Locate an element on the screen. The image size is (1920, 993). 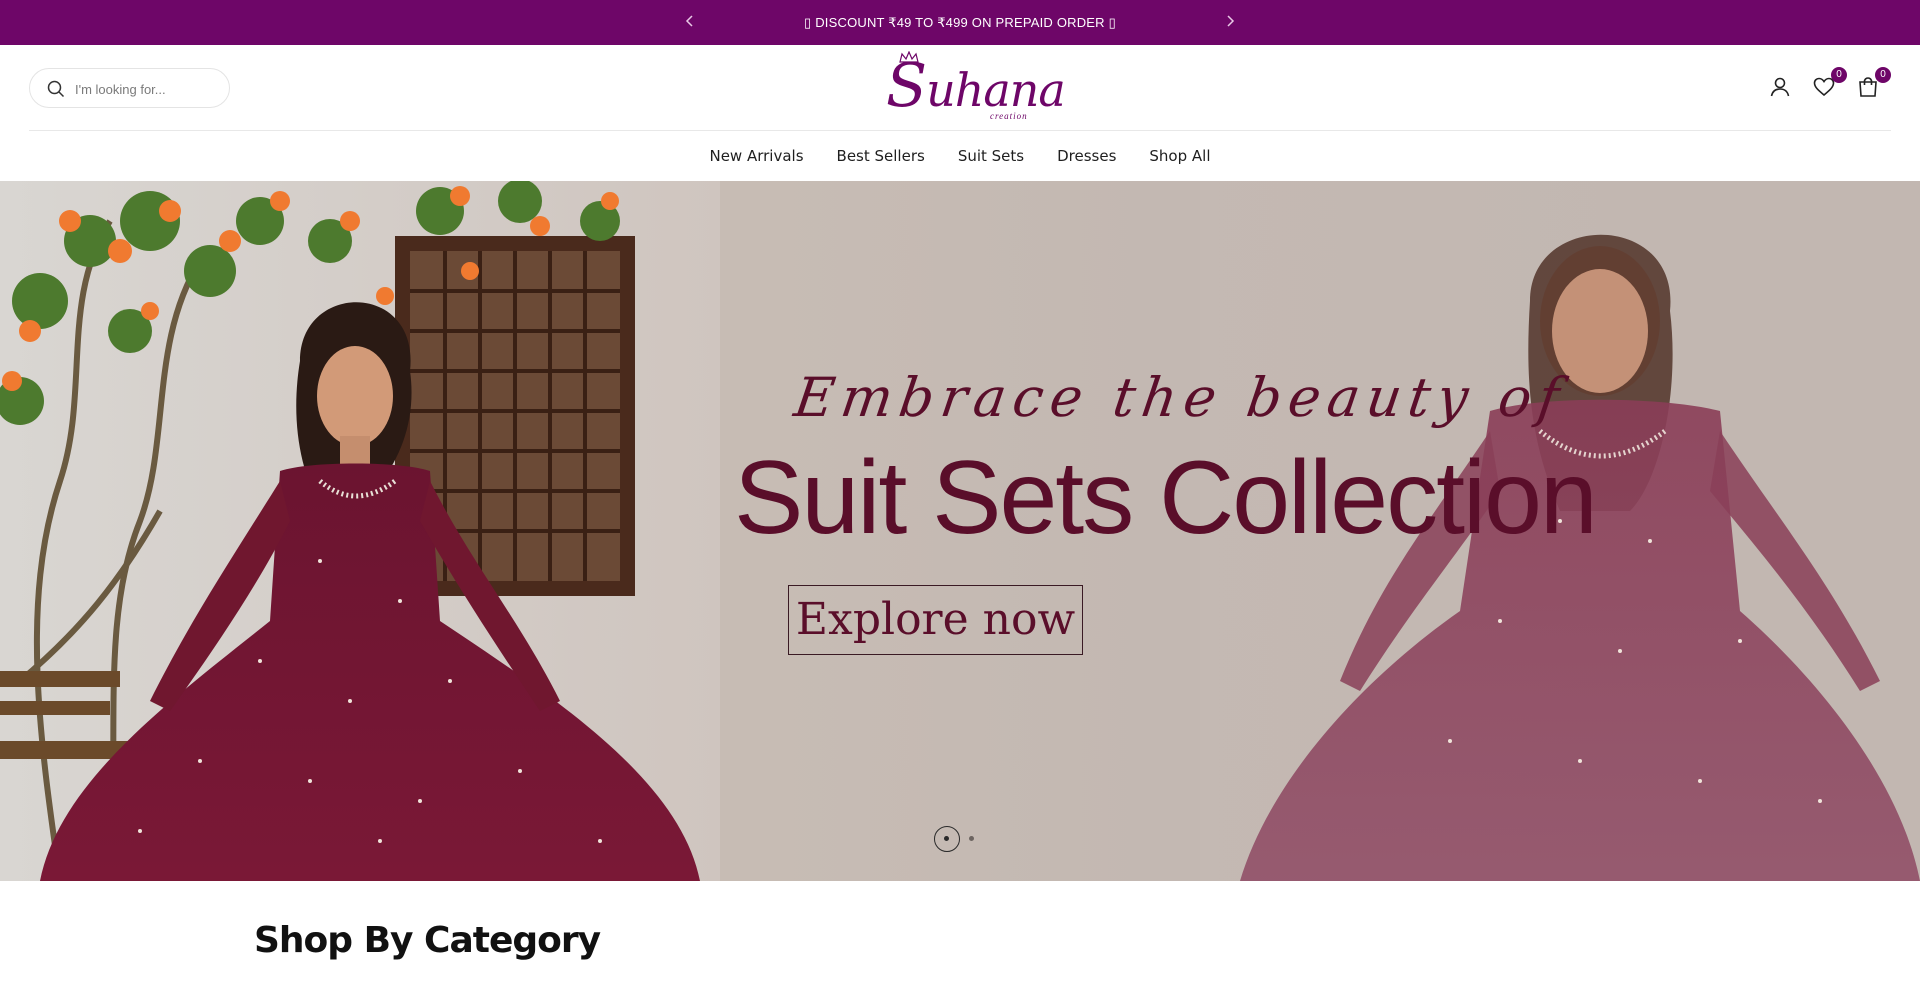
chevron-left-icon is located at coordinates (689, 21).